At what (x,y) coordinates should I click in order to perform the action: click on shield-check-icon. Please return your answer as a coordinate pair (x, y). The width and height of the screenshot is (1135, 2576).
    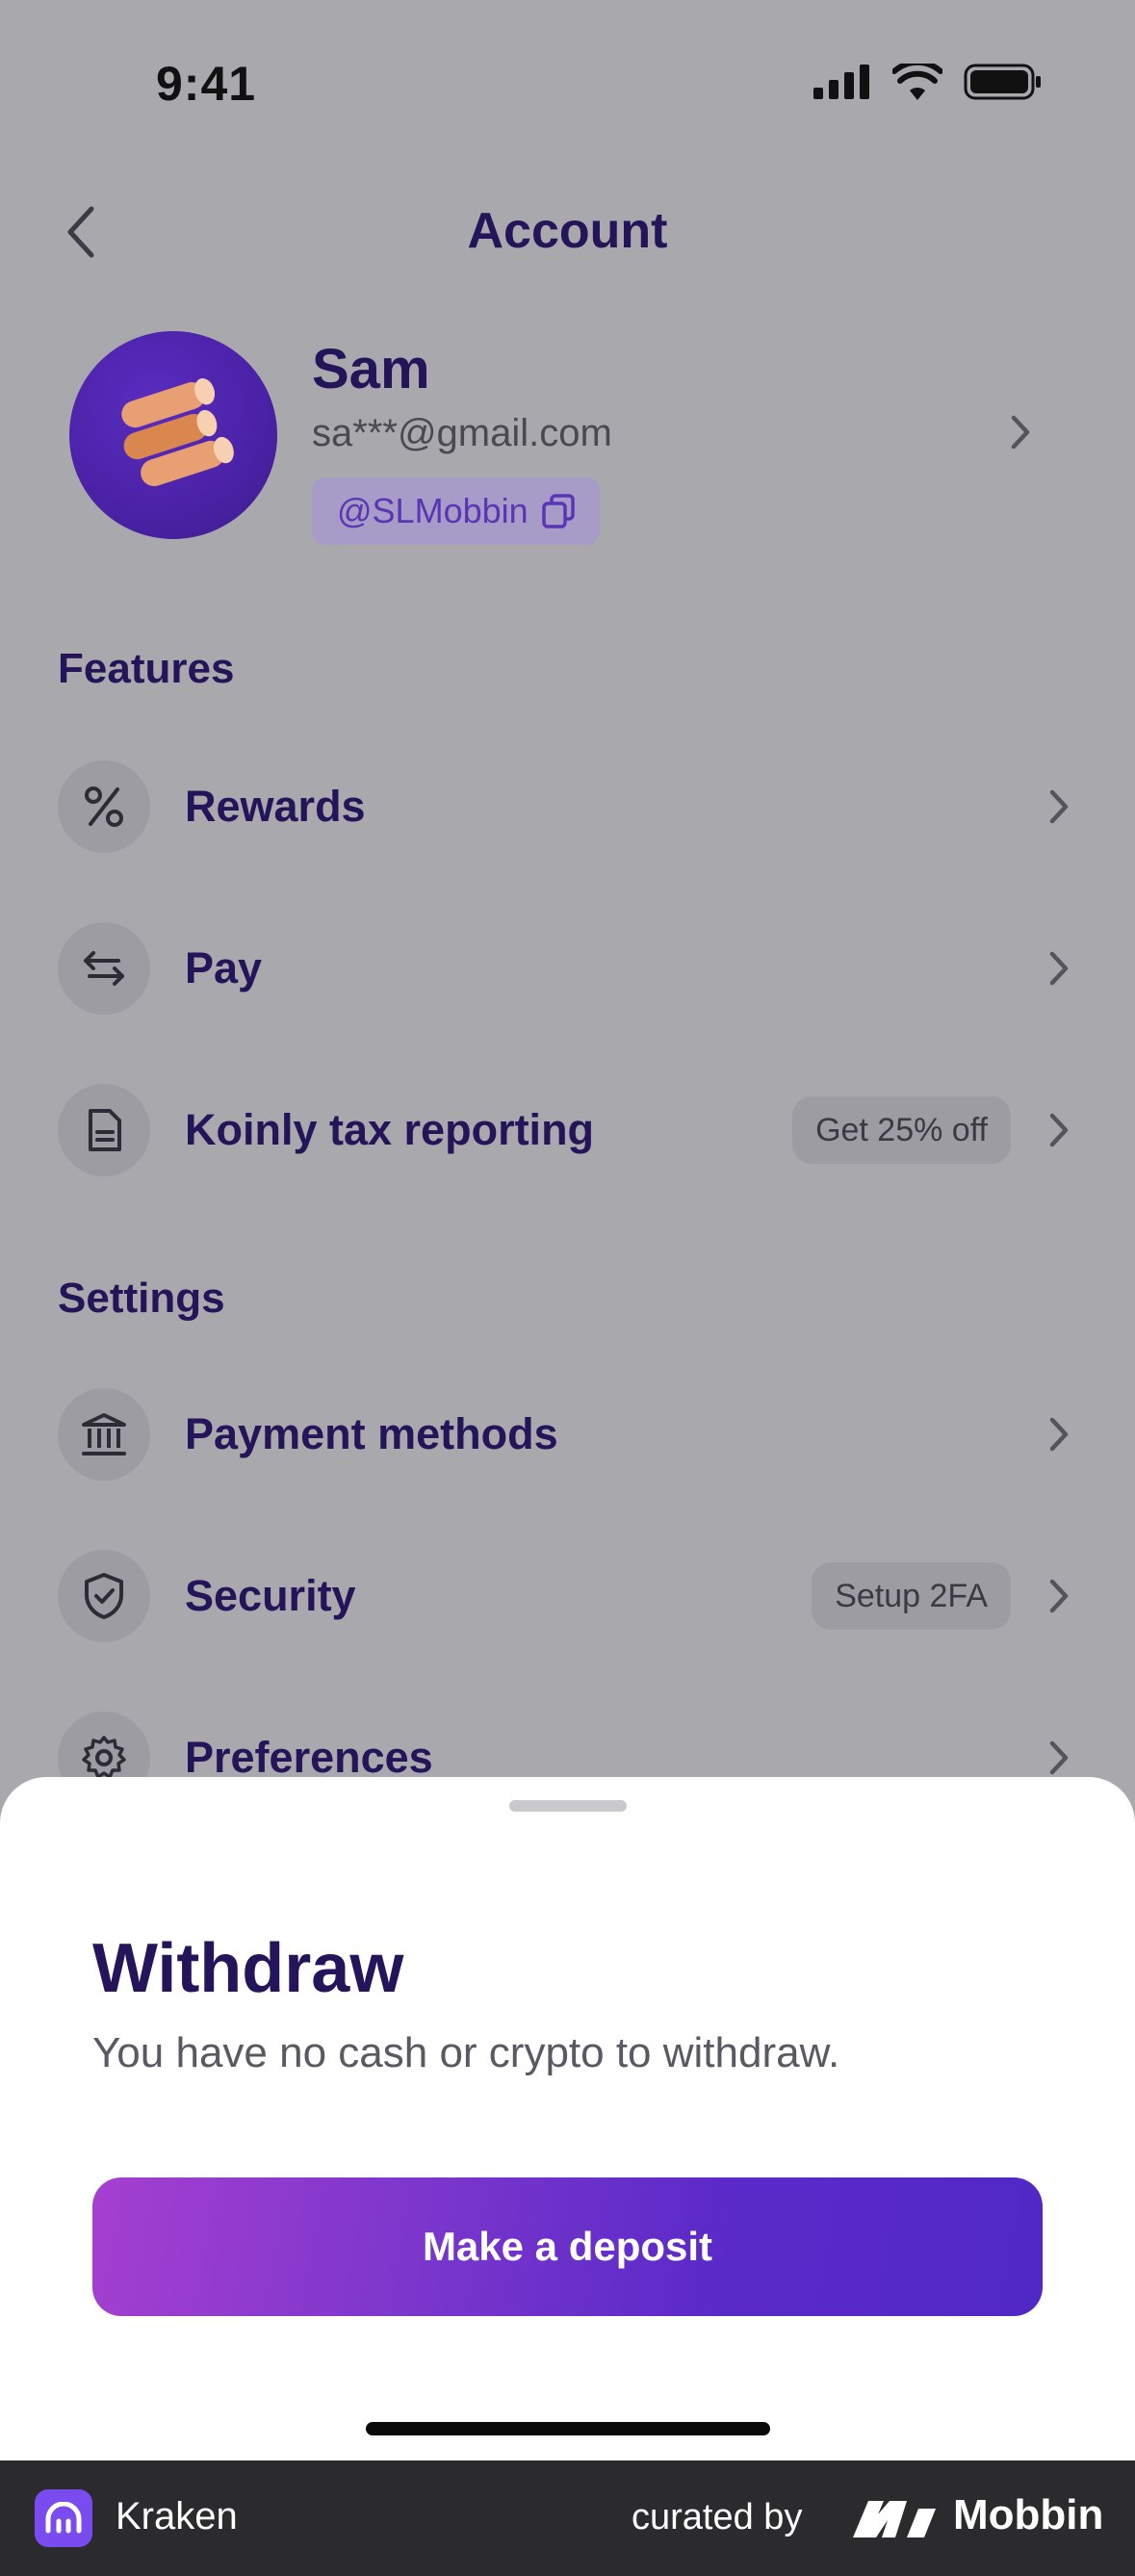
    Looking at the image, I should click on (104, 1596).